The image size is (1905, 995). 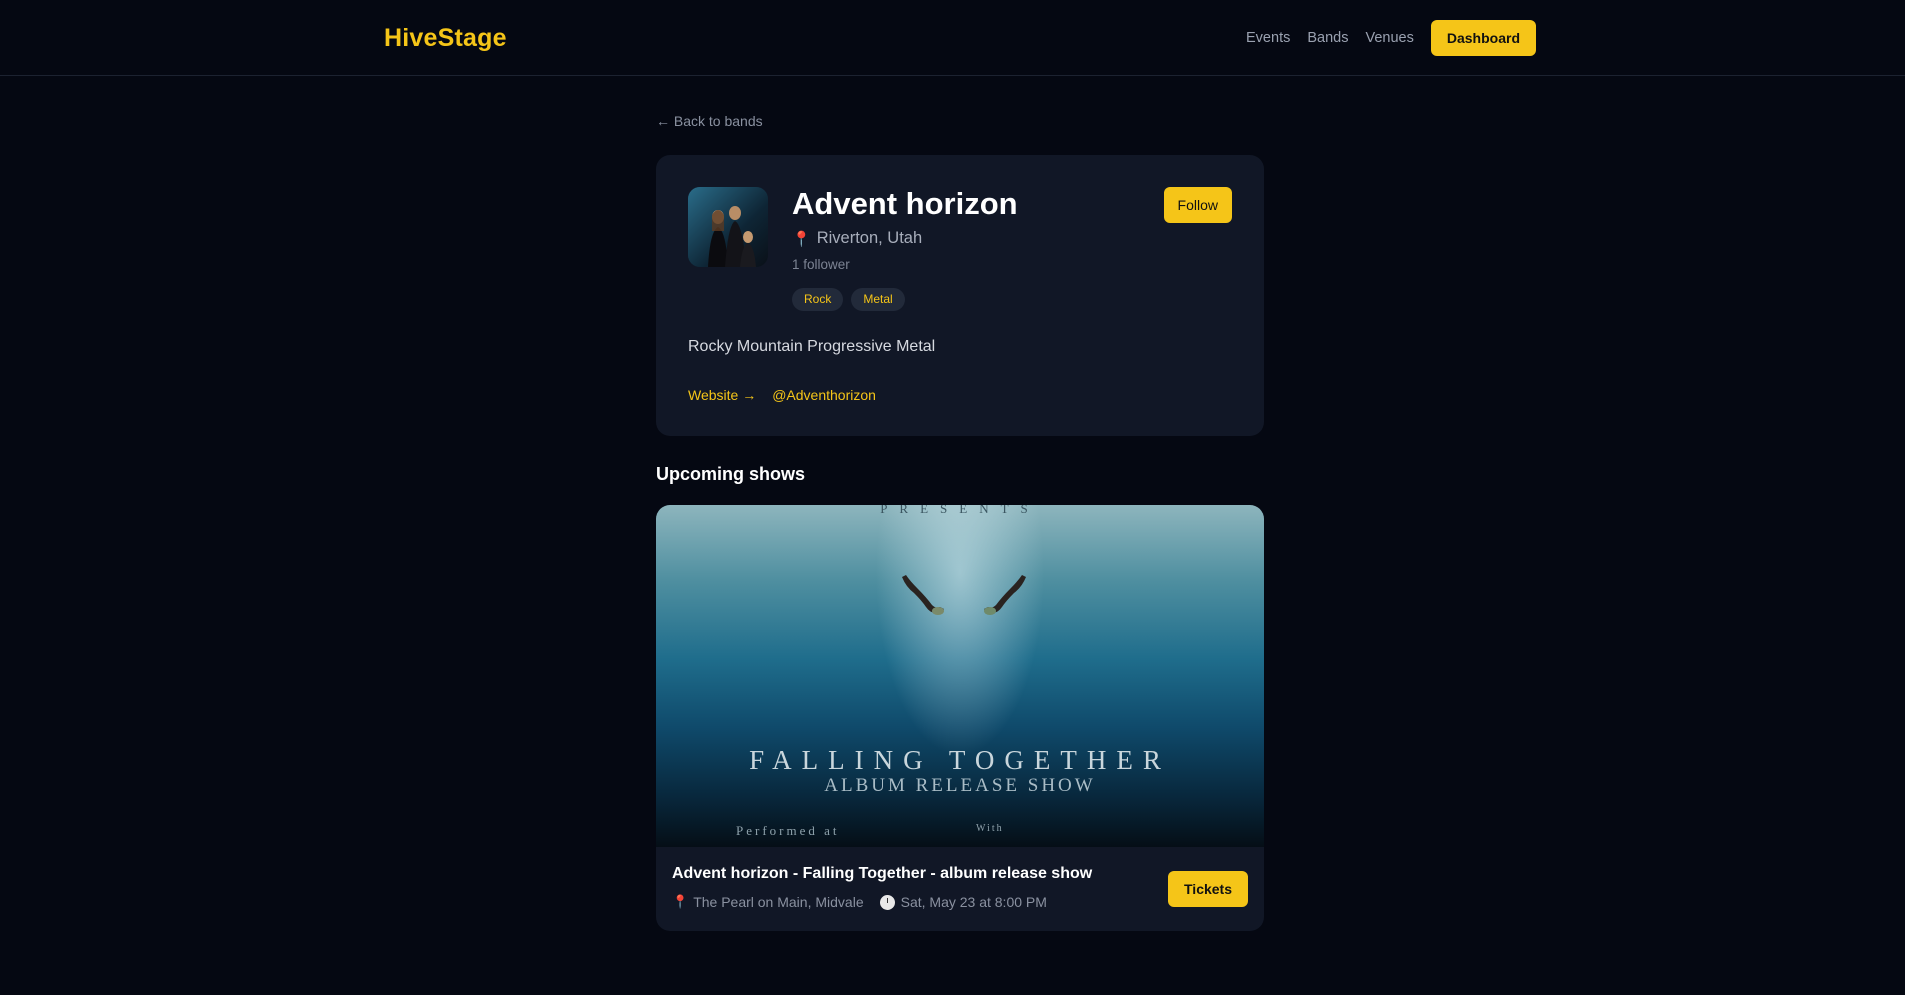 I want to click on band-name: Advent horizon, so click(x=905, y=203).